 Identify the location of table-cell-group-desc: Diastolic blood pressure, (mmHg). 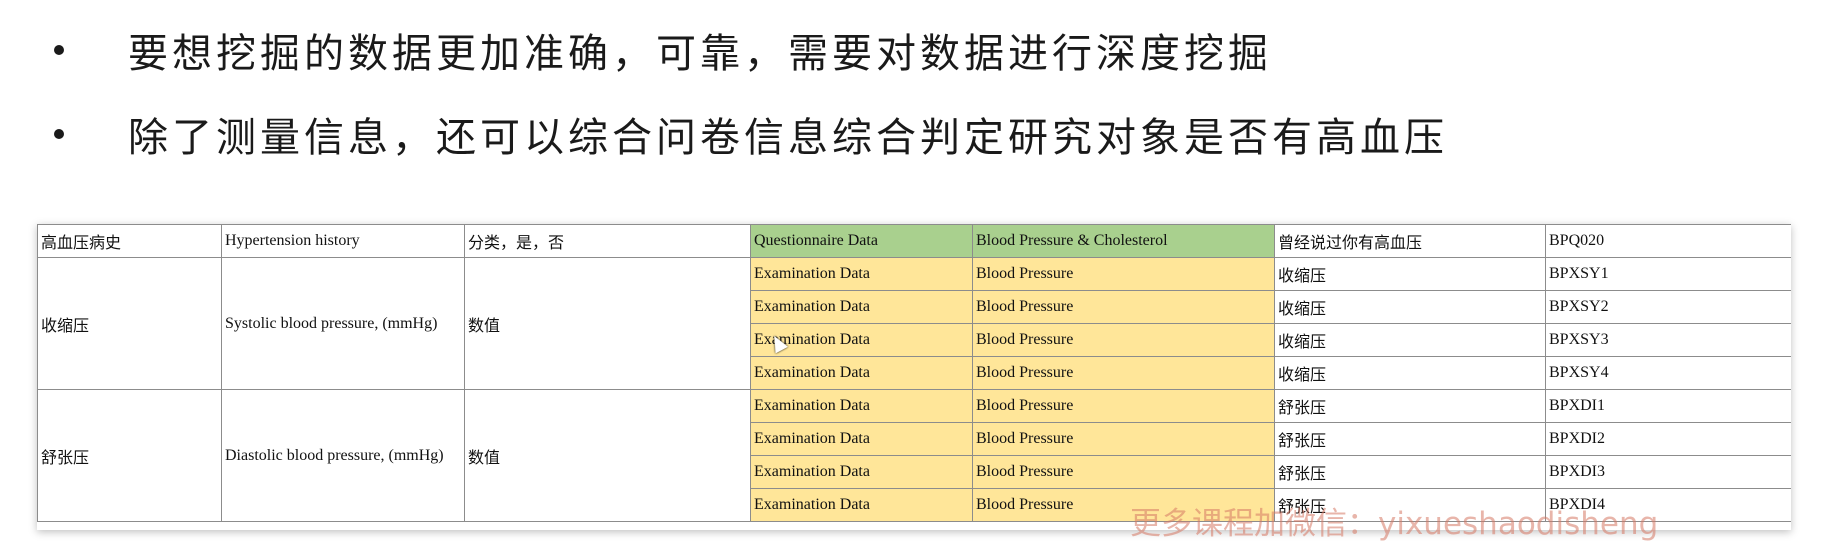
(343, 455).